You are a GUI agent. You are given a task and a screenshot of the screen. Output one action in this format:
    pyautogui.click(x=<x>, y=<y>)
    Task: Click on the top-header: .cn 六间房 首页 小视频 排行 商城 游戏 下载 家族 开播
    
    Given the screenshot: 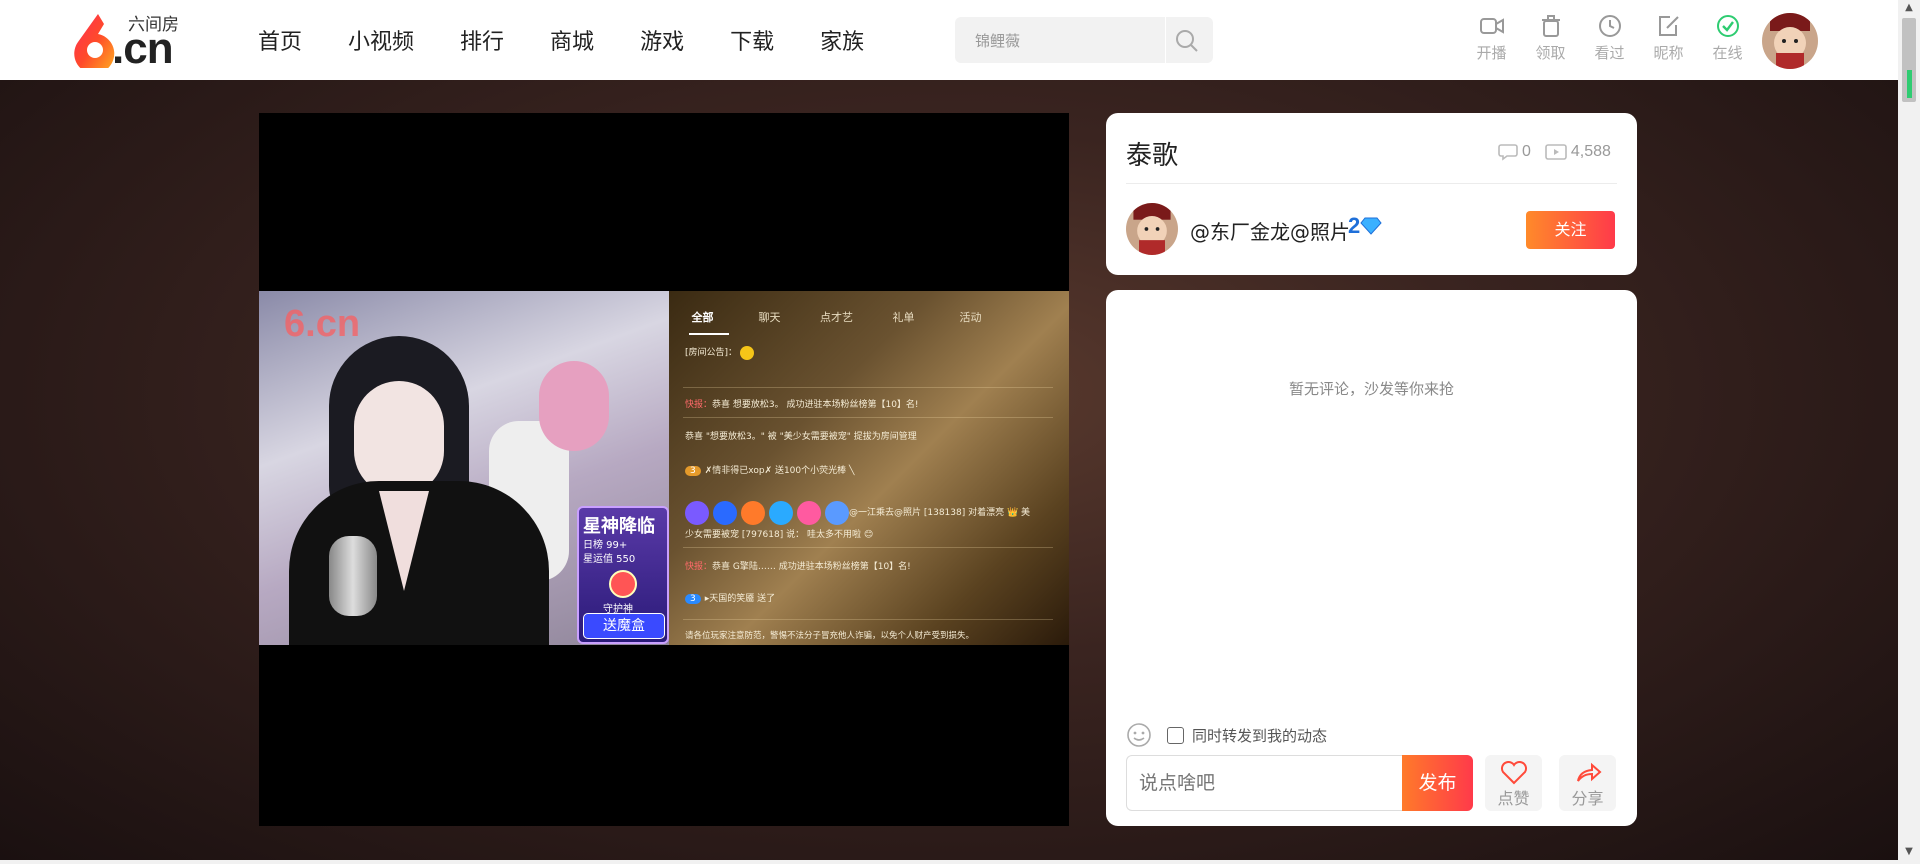 What is the action you would take?
    pyautogui.click(x=949, y=40)
    